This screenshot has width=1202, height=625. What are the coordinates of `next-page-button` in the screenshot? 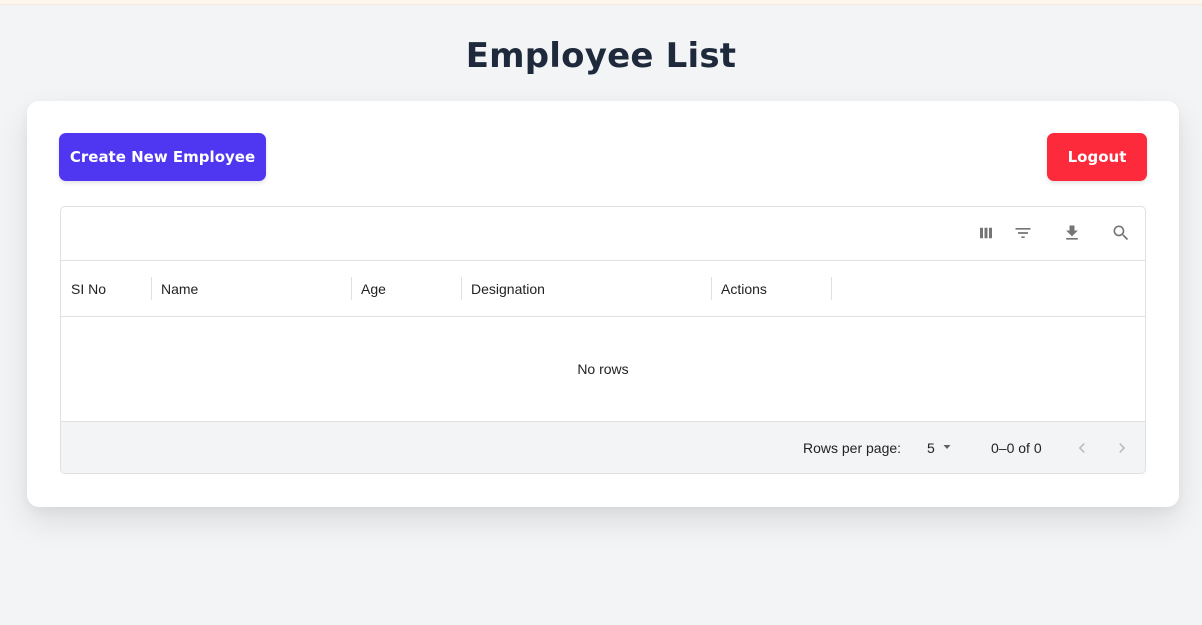 It's located at (1122, 448).